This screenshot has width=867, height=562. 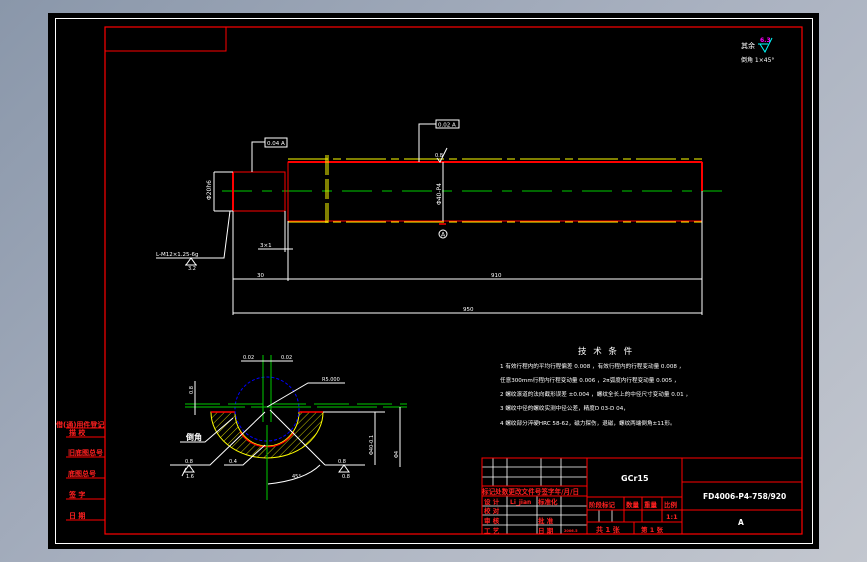 I want to click on scale-label: 比例, so click(x=671, y=504).